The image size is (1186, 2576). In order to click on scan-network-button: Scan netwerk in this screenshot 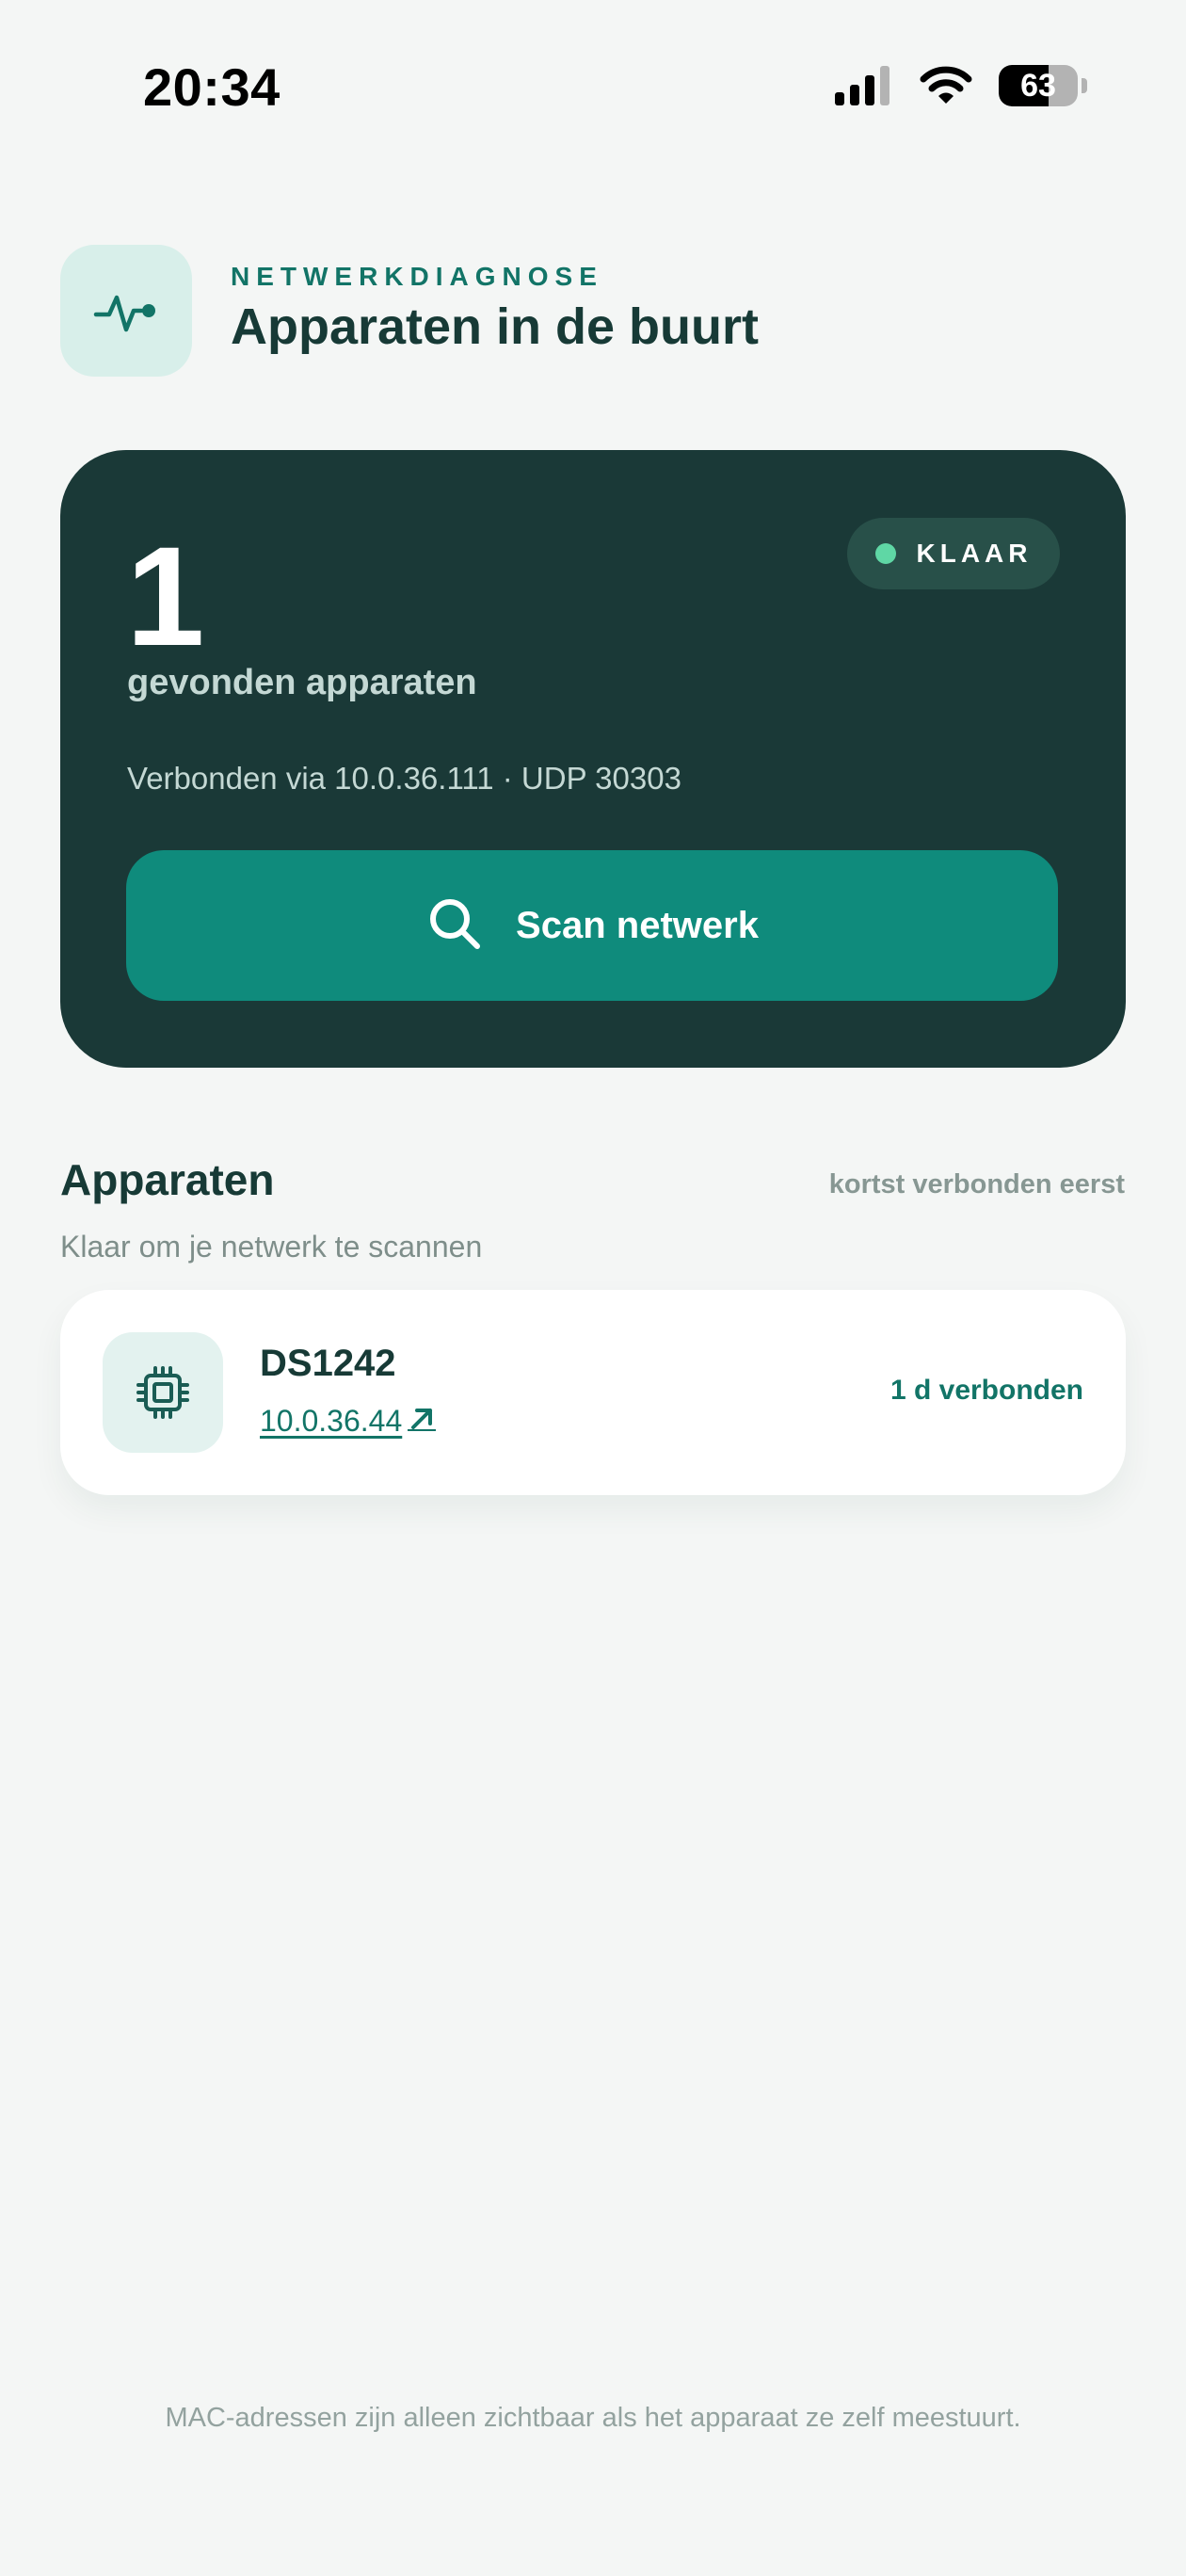, I will do `click(592, 925)`.